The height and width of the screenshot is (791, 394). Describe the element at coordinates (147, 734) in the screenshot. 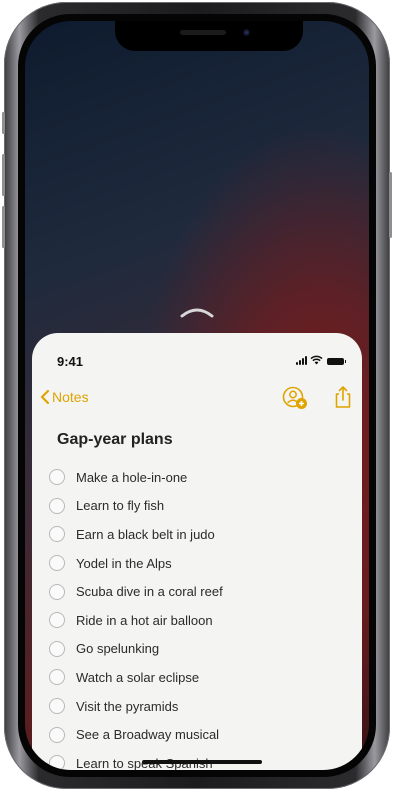

I see `checklist-item-text: See a Broadway musical` at that location.